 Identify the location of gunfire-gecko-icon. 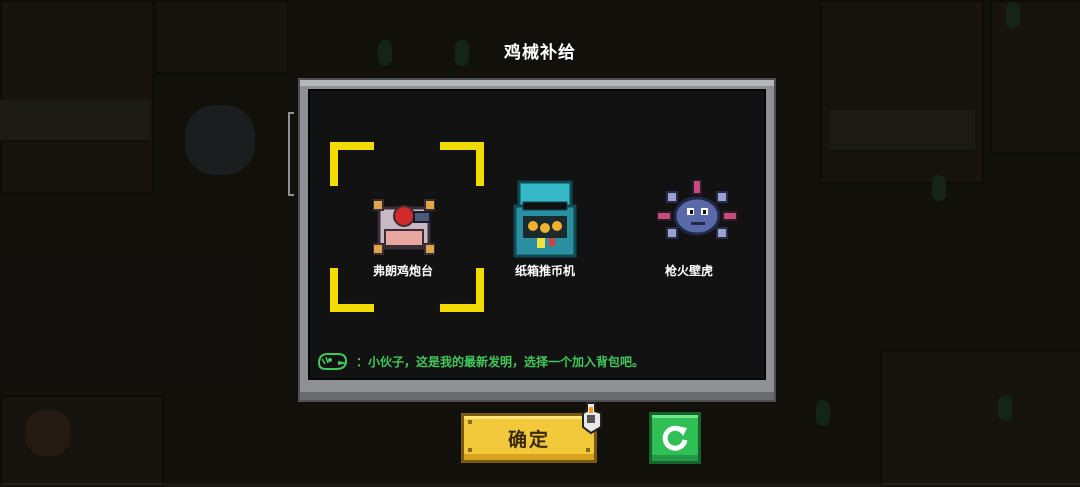
(697, 209).